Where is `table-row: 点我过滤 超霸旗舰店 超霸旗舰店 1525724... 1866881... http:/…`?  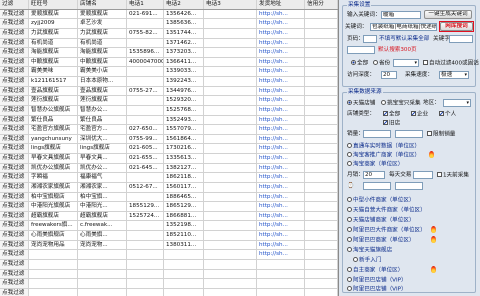 table-row: 点我过滤 超霸旗舰店 超霸旗舰店 1525724... 1866881... http:/… is located at coordinates (169, 216).